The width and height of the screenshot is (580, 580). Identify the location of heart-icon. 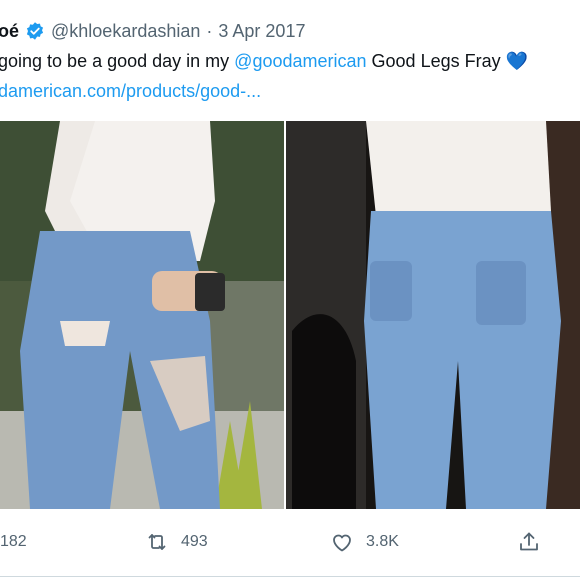
(342, 543).